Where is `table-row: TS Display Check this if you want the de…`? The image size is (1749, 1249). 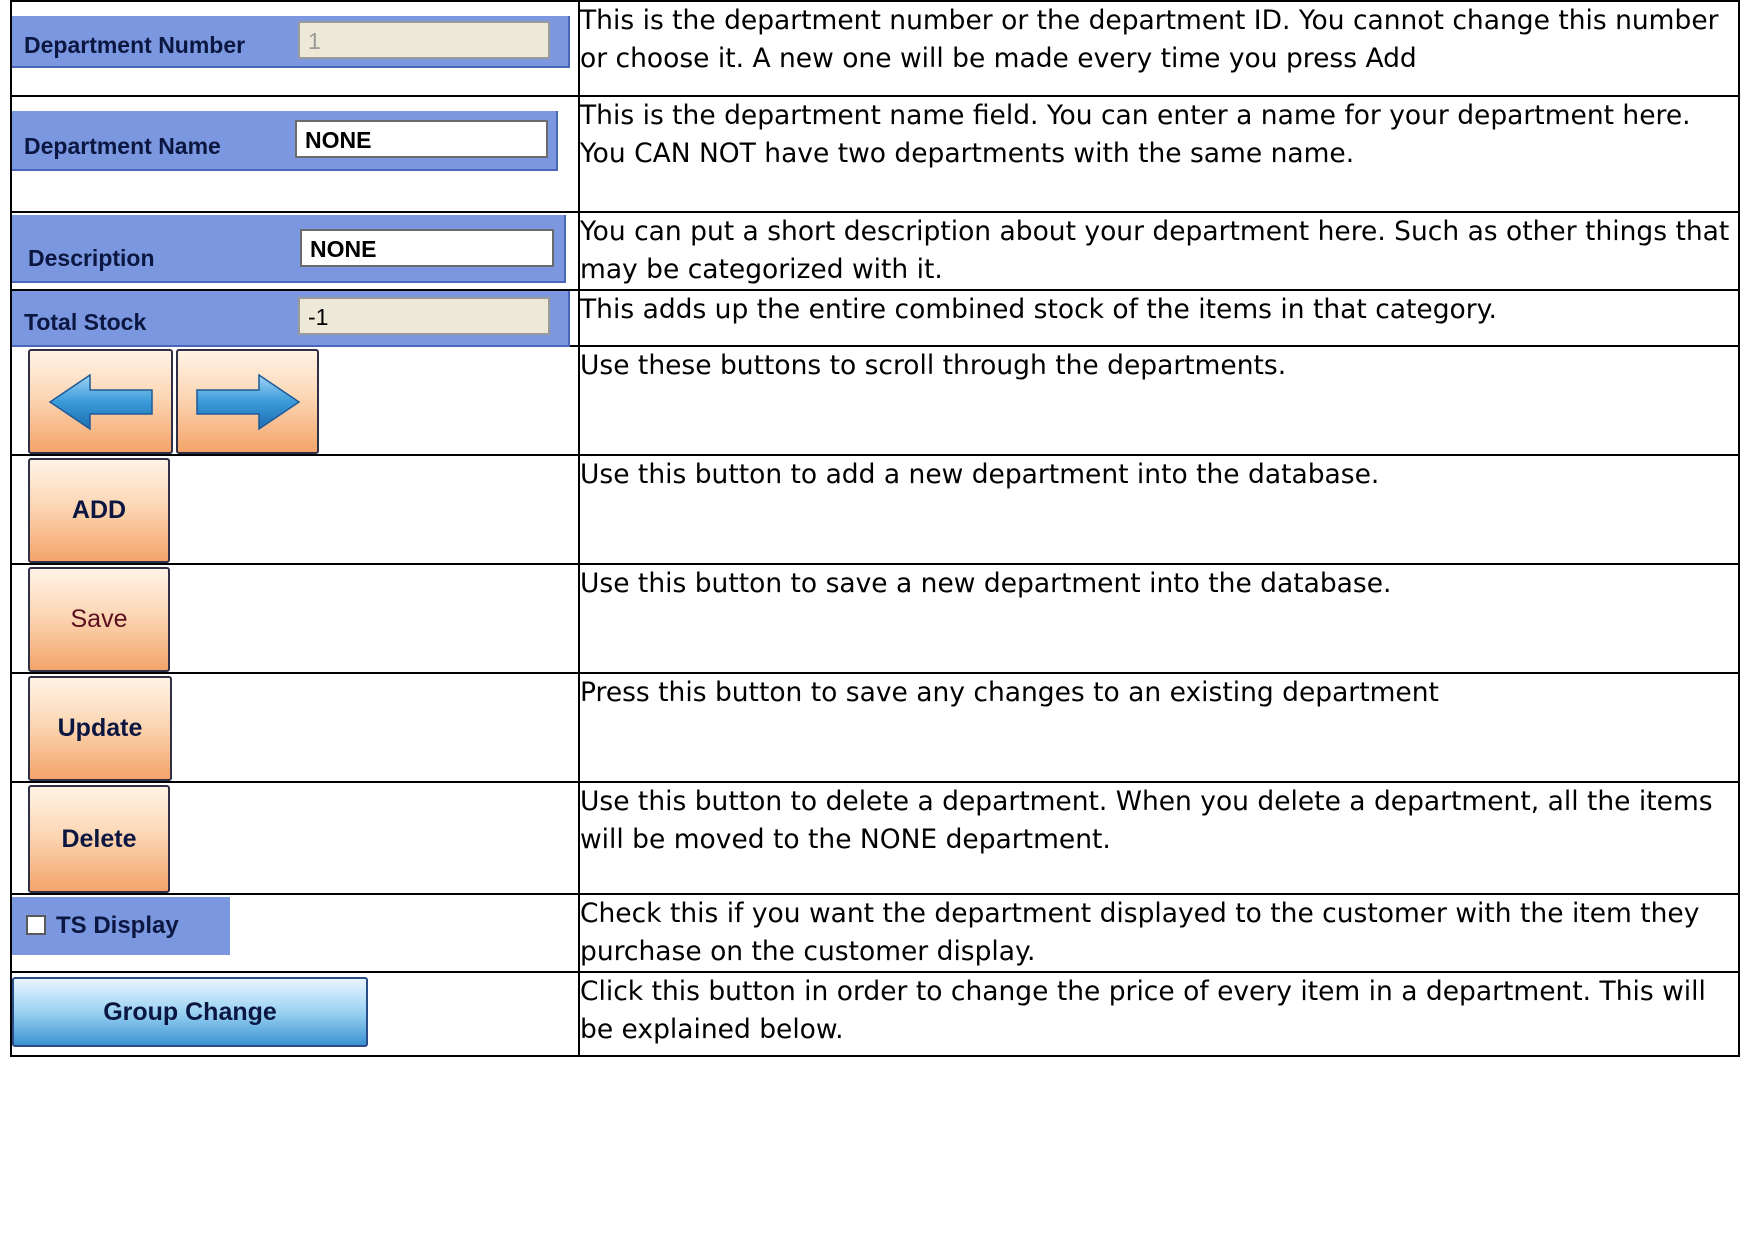
table-row: TS Display Check this if you want the de… is located at coordinates (875, 933).